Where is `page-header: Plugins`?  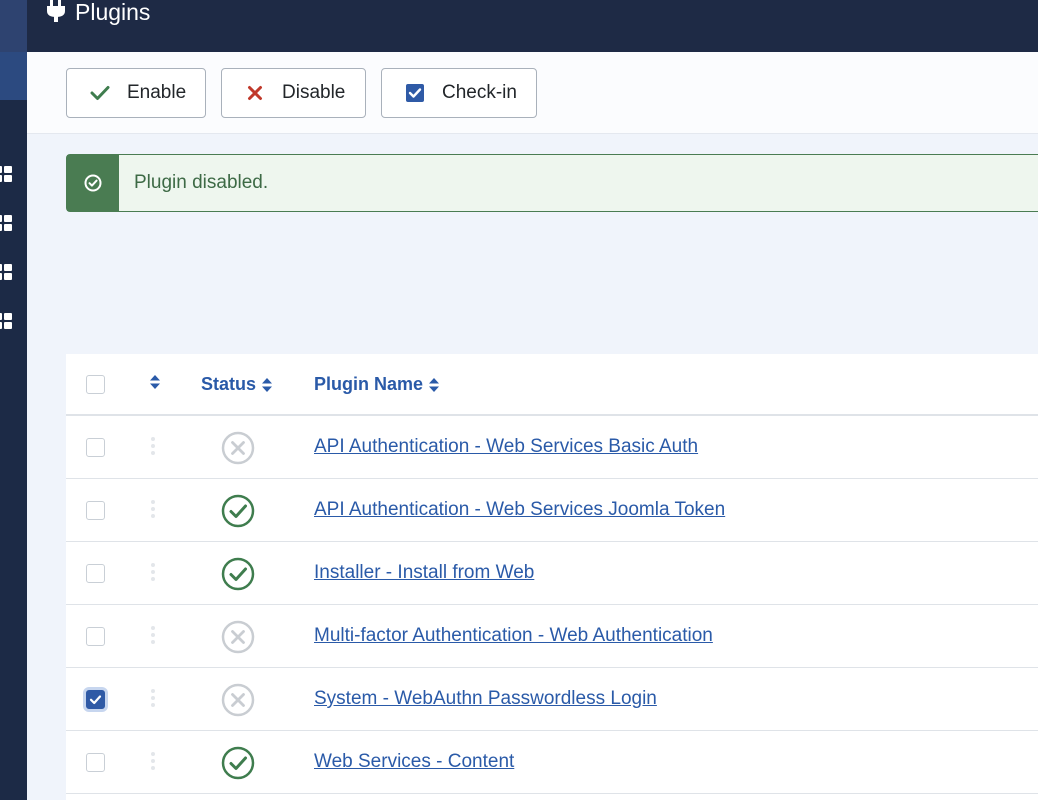 page-header: Plugins is located at coordinates (532, 26).